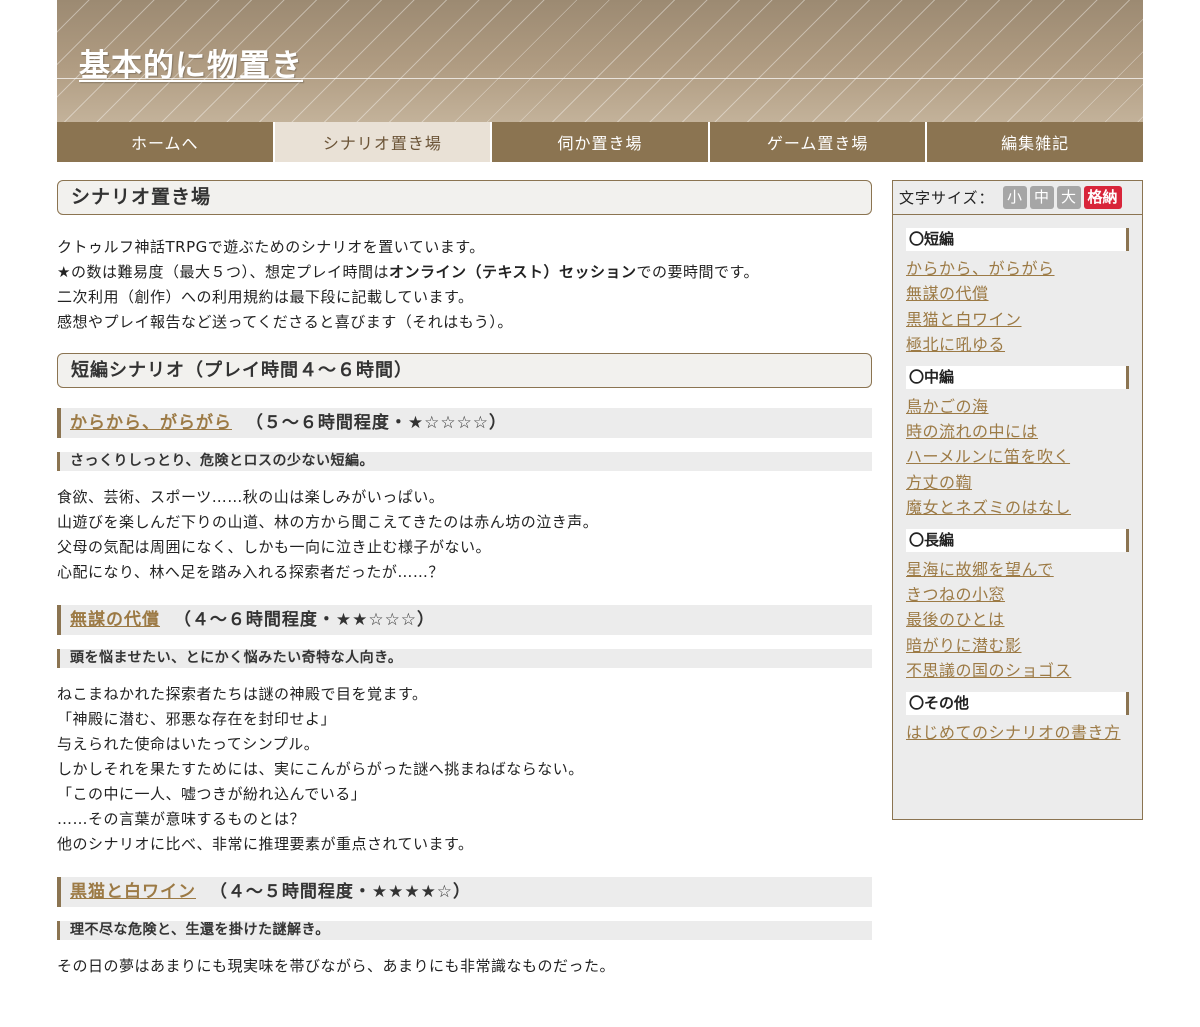  What do you see at coordinates (1017, 540) in the screenshot?
I see `sidebar-heading: 〇長編` at bounding box center [1017, 540].